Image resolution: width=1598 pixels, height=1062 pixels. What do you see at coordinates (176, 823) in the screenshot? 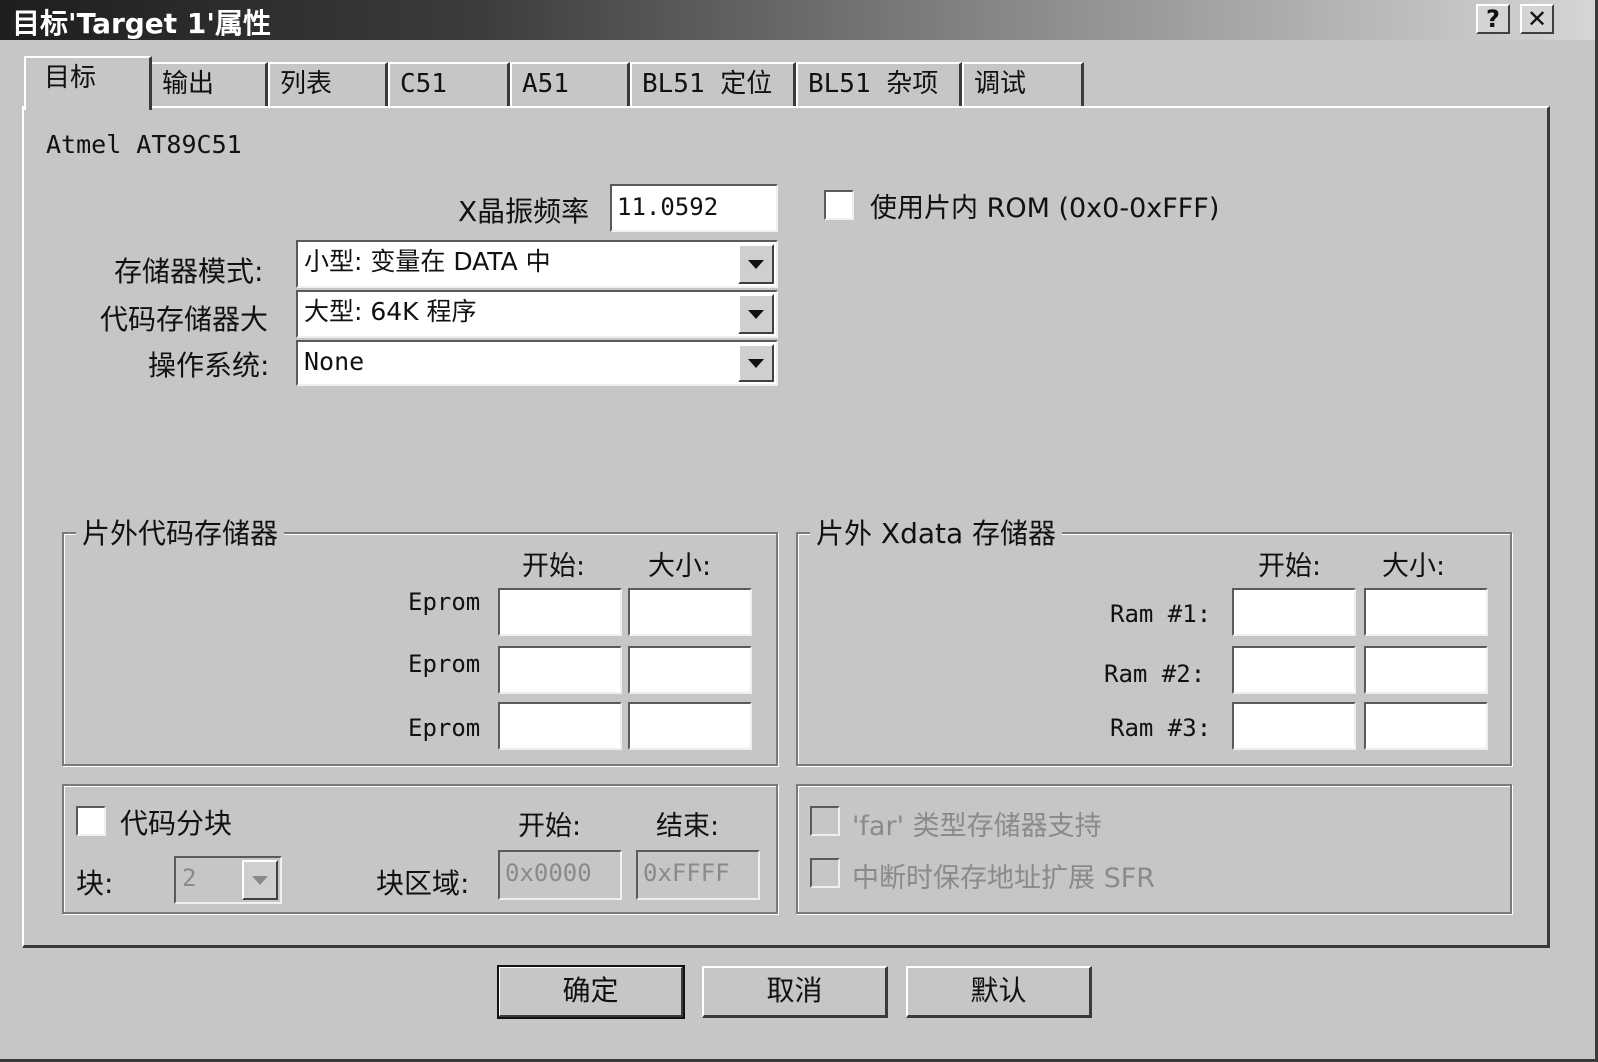
I see `code-banking-label: 代码分块` at bounding box center [176, 823].